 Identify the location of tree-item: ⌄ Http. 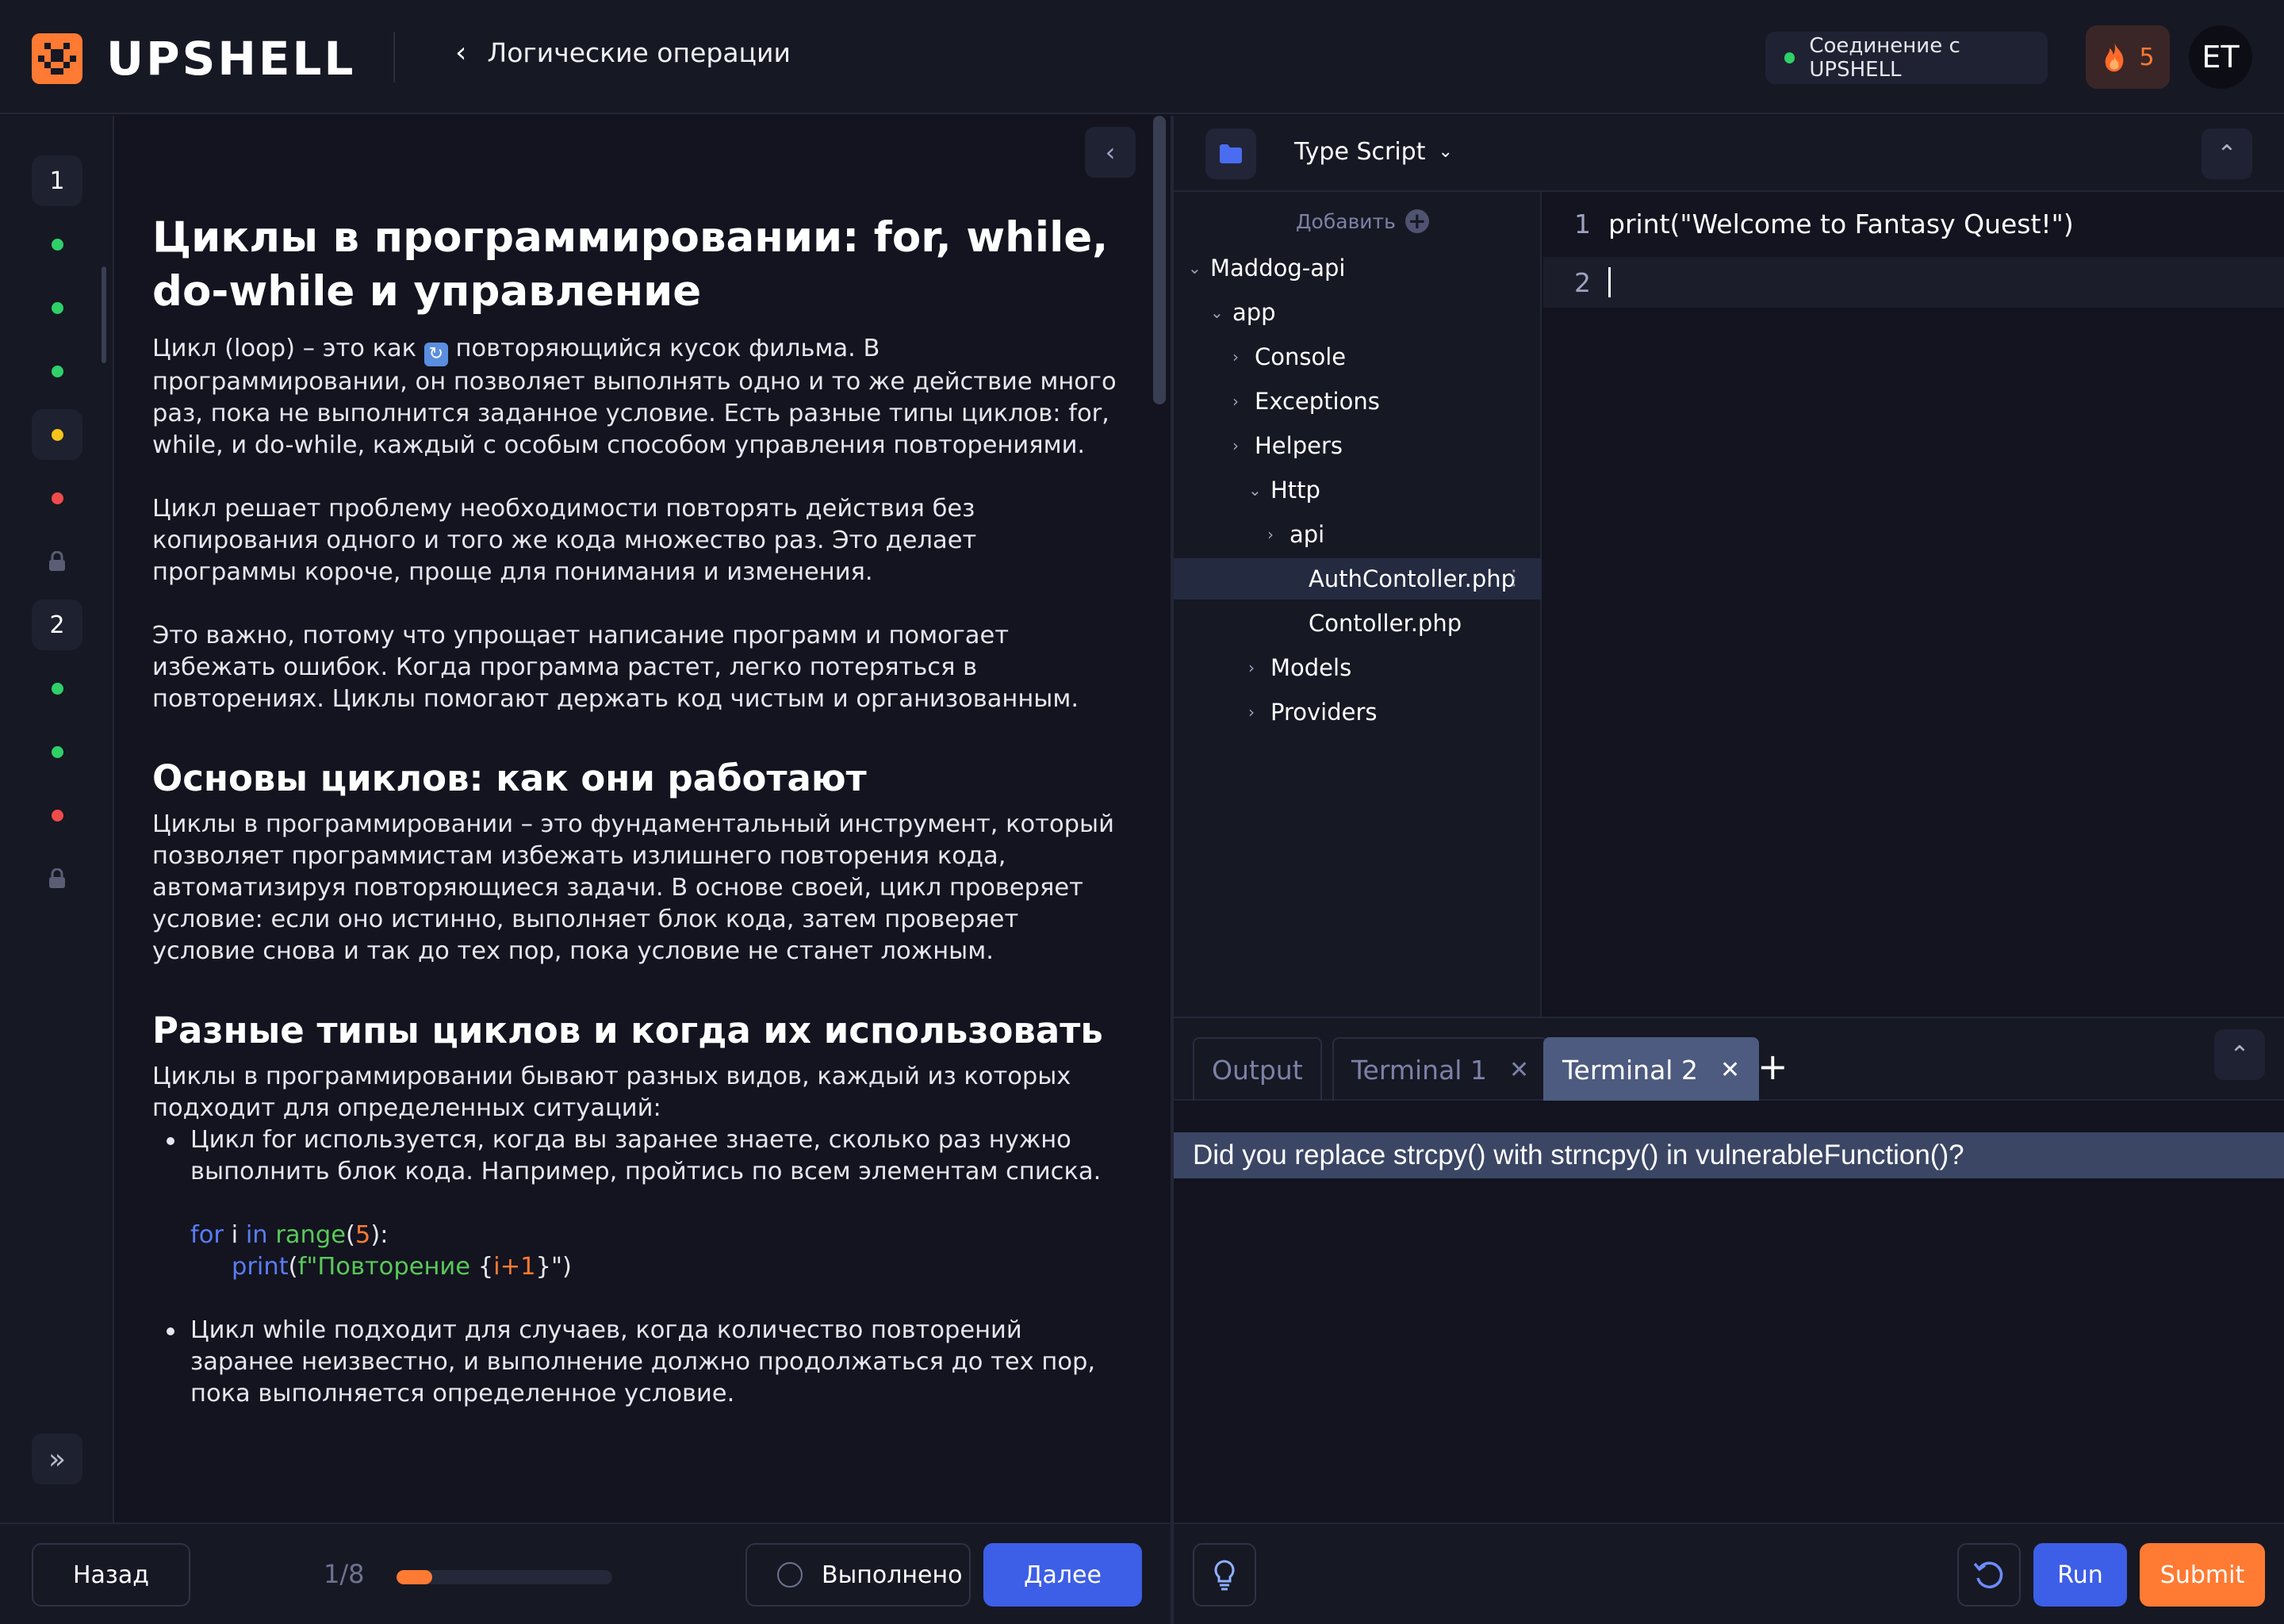
(1358, 490).